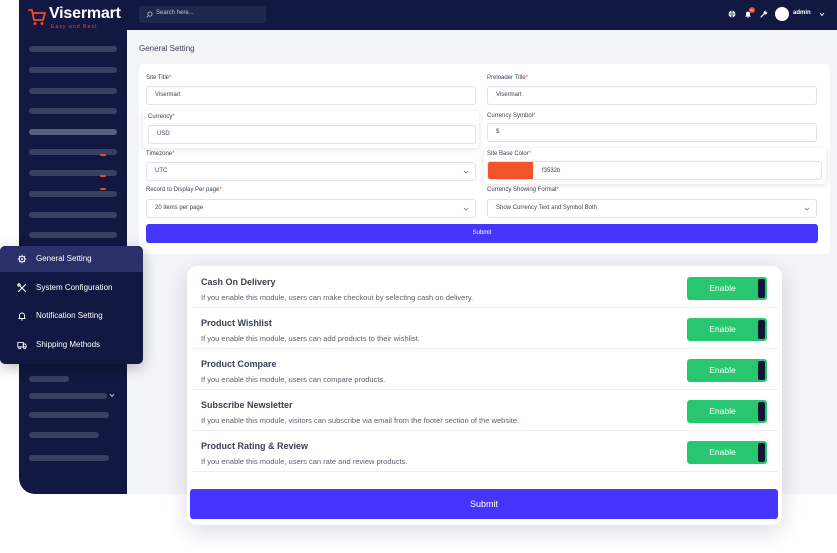 This screenshot has height=553, width=837. I want to click on currency-label: Currency*, so click(161, 117).